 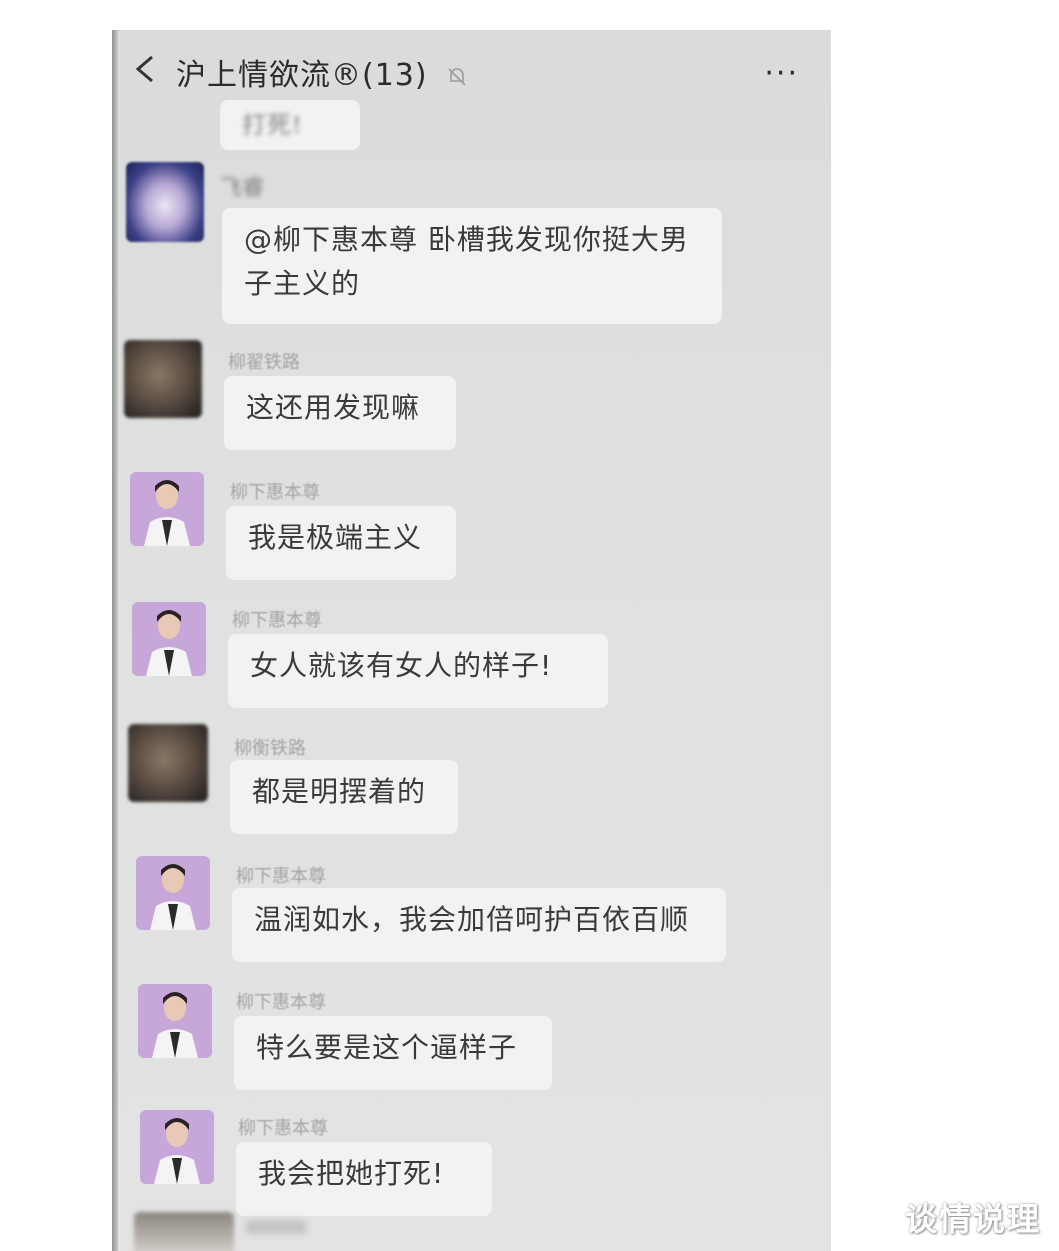 I want to click on message-bubble-partial: 打死!, so click(x=290, y=125).